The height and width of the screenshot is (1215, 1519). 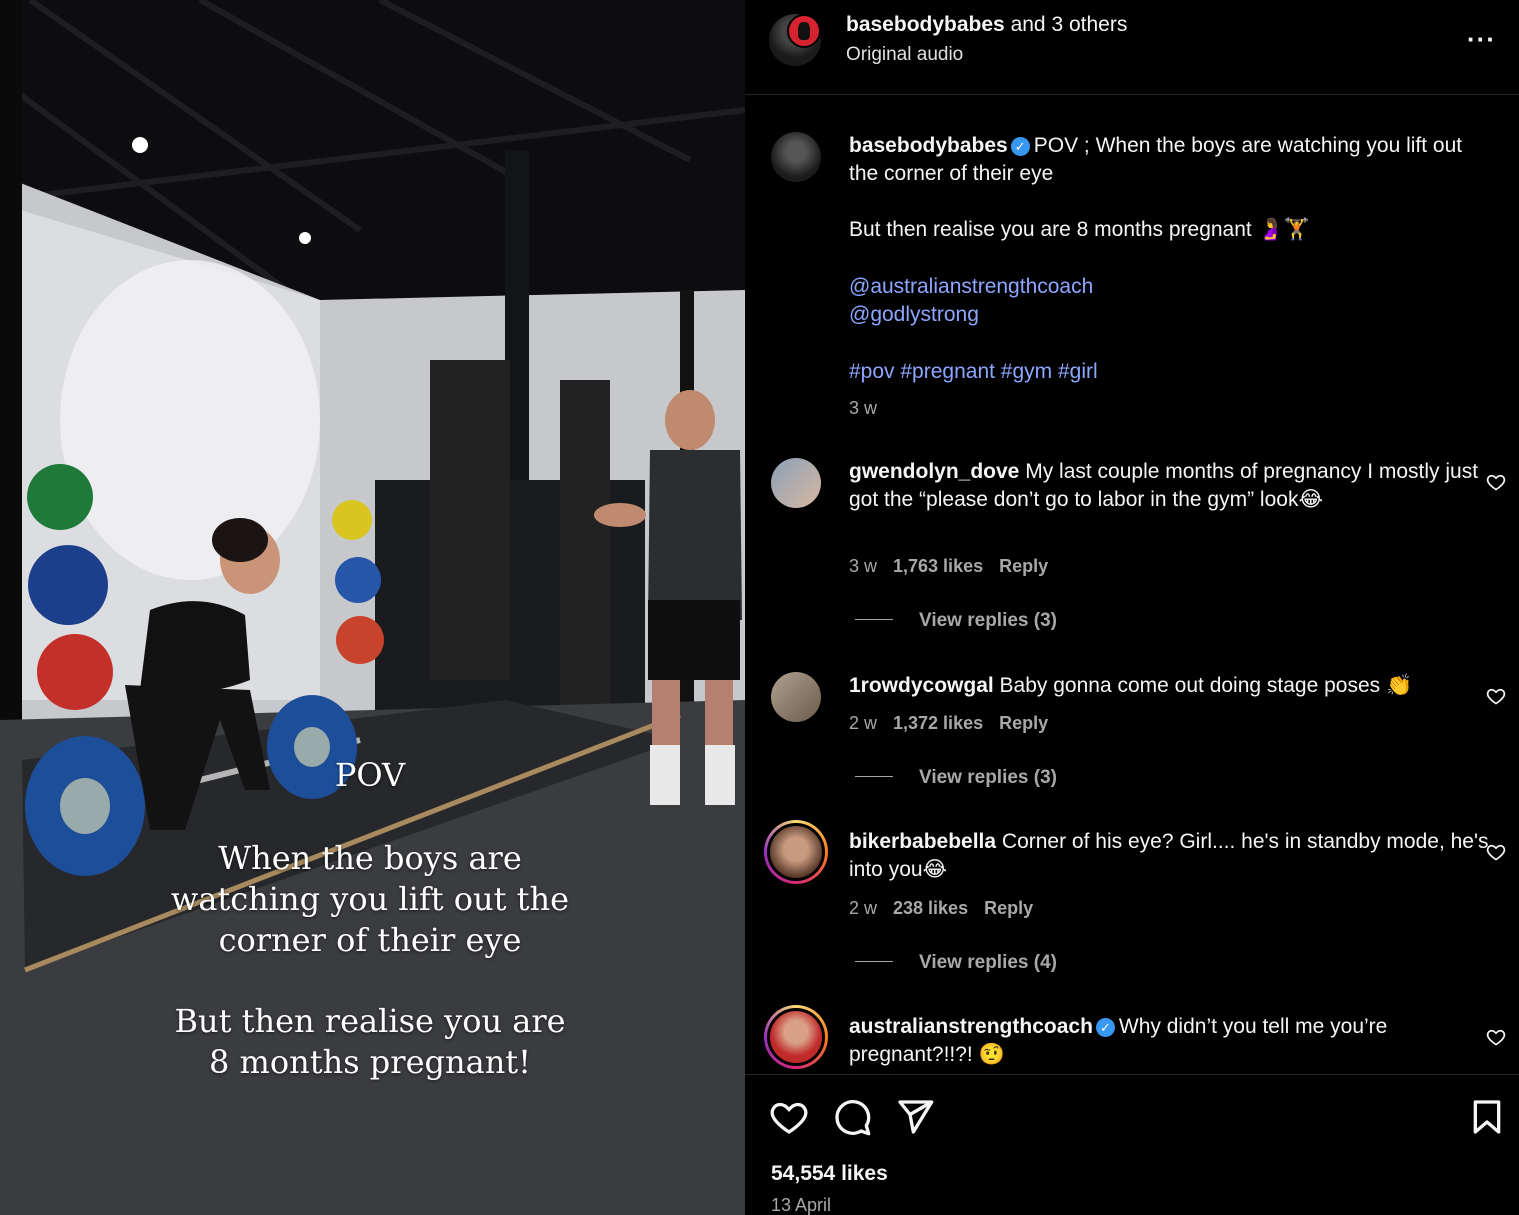 I want to click on caption-username: basebodybabes, so click(x=928, y=145).